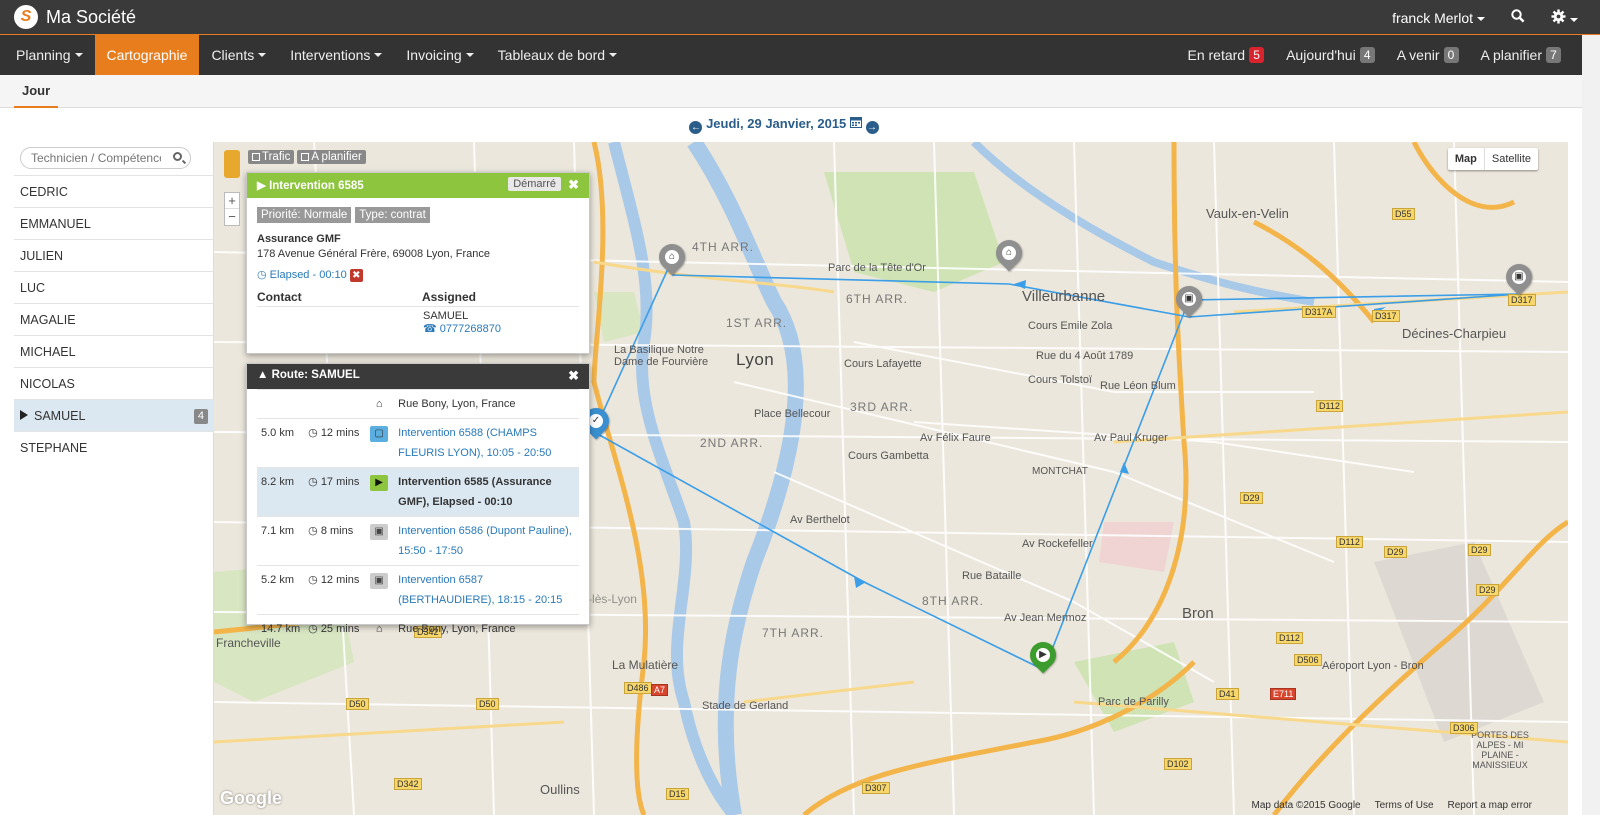 The width and height of the screenshot is (1600, 815). What do you see at coordinates (857, 123) in the screenshot?
I see `calendar-icon` at bounding box center [857, 123].